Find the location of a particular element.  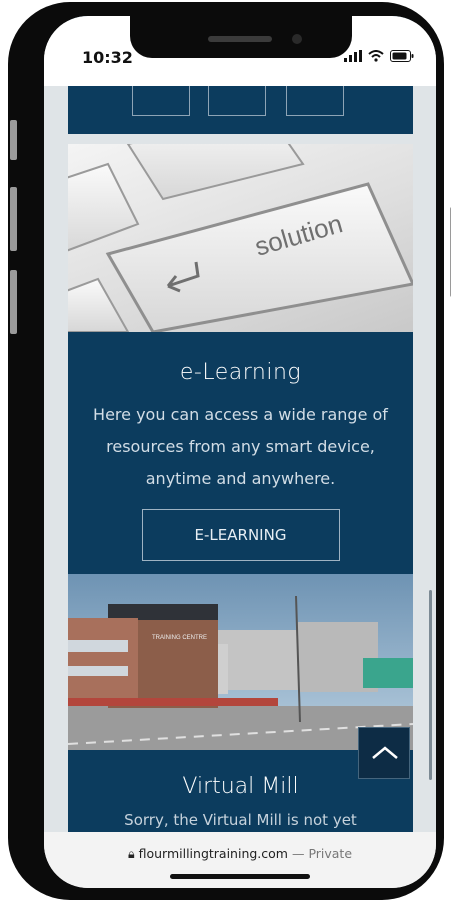

chevron-up-icon is located at coordinates (385, 752).